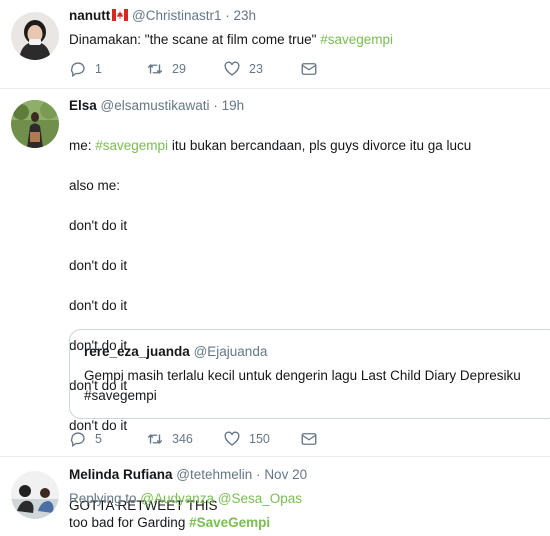 This screenshot has width=550, height=536. What do you see at coordinates (129, 522) in the screenshot?
I see `tweet-text-body: too bad for Garding` at bounding box center [129, 522].